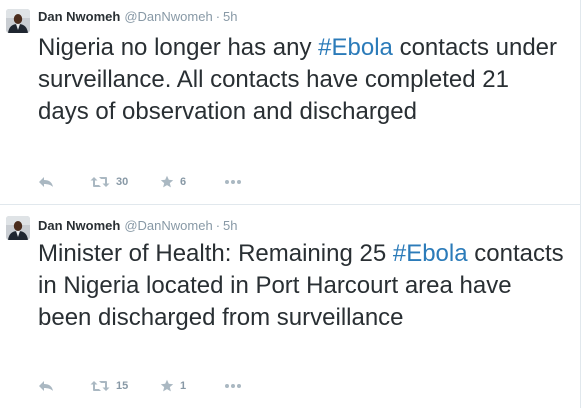 Image resolution: width=581 pixels, height=408 pixels. Describe the element at coordinates (122, 182) in the screenshot. I see `retweet-count: 30` at that location.